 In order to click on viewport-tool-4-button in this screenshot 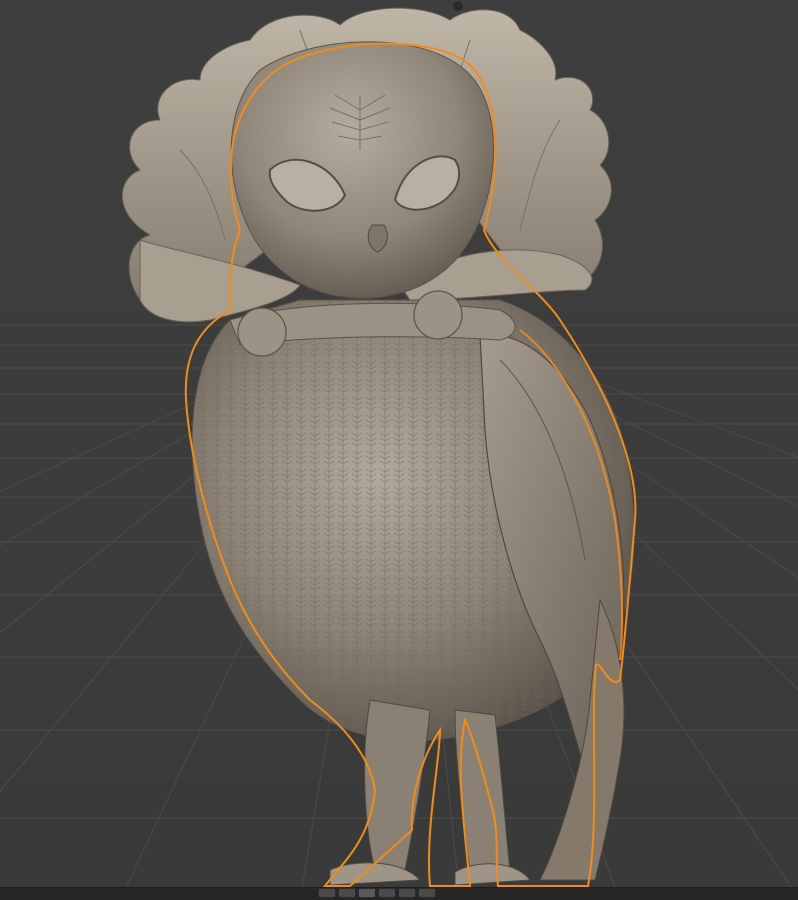, I will do `click(387, 893)`.